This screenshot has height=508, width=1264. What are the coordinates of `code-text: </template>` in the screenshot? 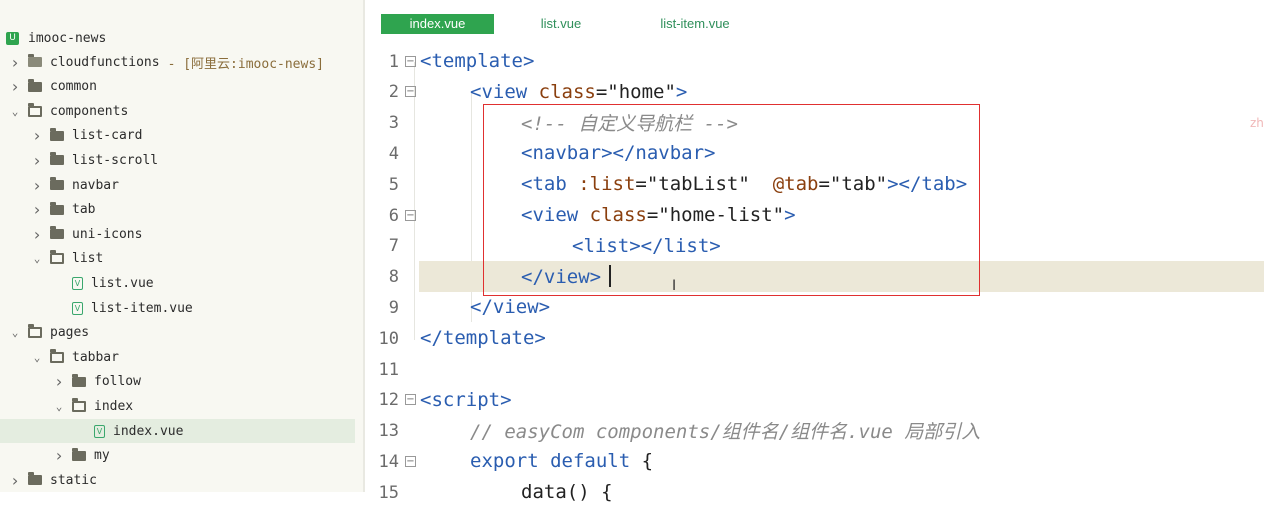 It's located at (483, 338).